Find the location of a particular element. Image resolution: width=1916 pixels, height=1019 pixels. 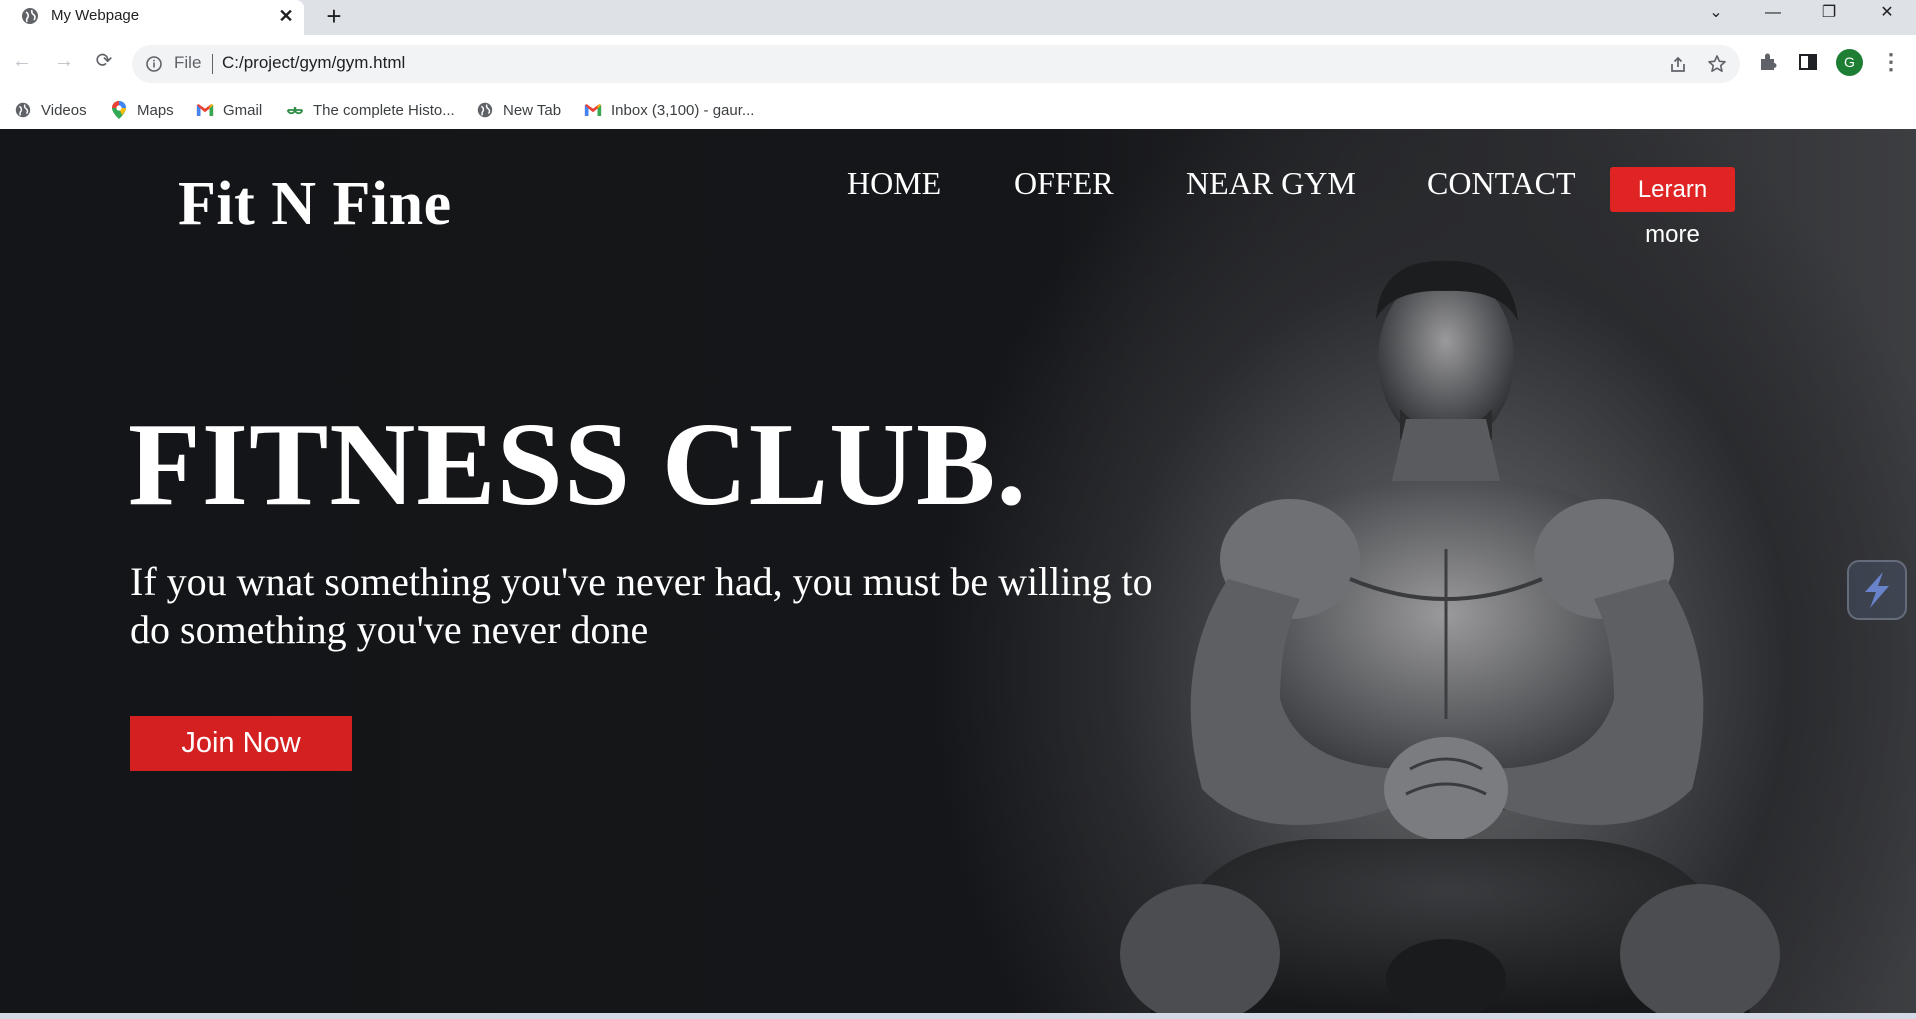

extensions-puzzle-icon is located at coordinates (1768, 62).